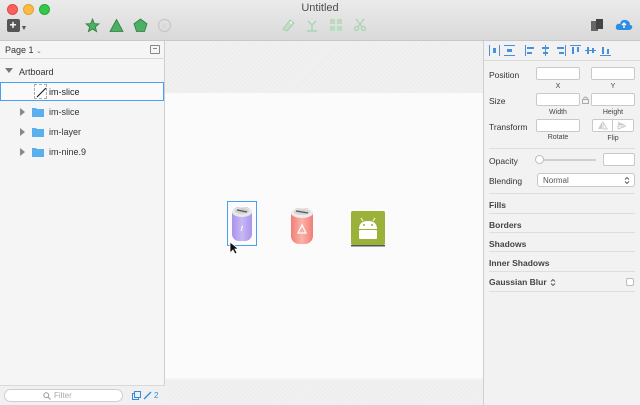 This screenshot has height=405, width=640. I want to click on transform-label: Transform, so click(508, 127).